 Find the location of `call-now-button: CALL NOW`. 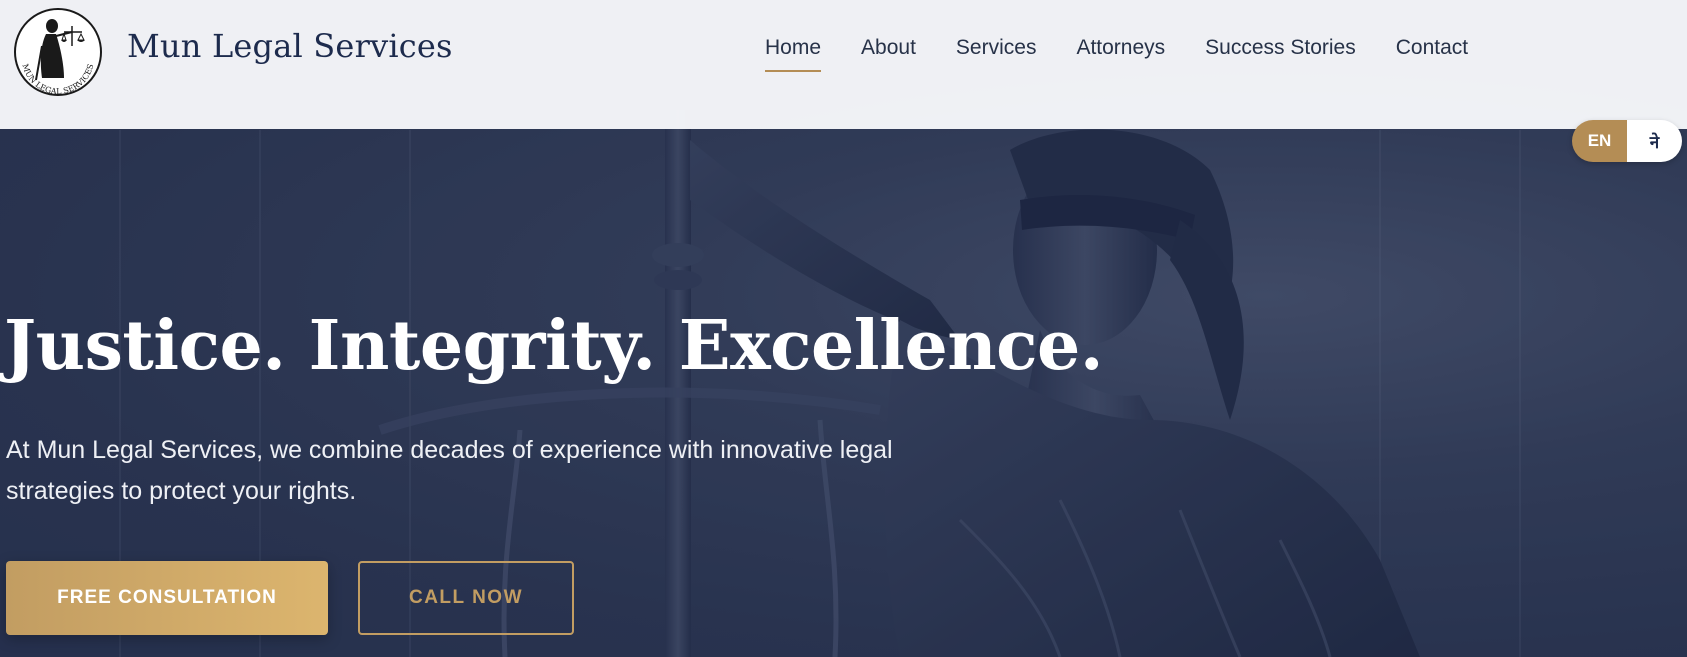

call-now-button: CALL NOW is located at coordinates (466, 598).